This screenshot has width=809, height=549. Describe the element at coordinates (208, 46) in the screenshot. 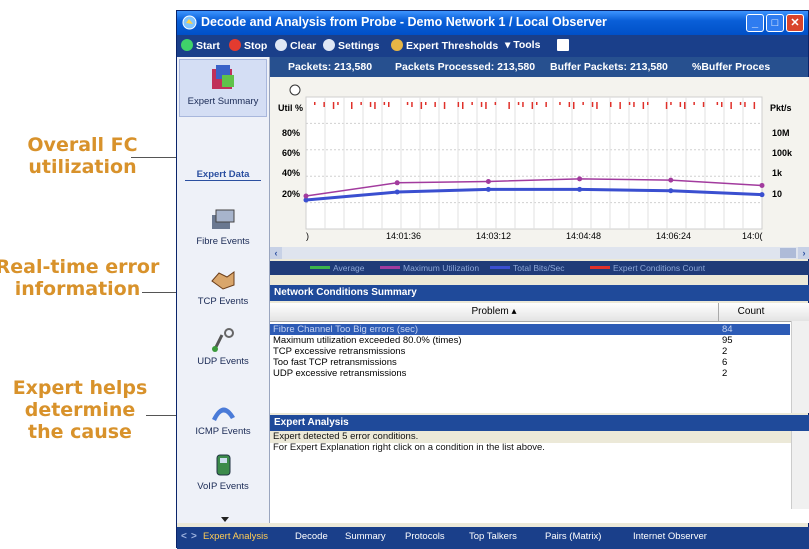

I see `start-label: Start` at that location.